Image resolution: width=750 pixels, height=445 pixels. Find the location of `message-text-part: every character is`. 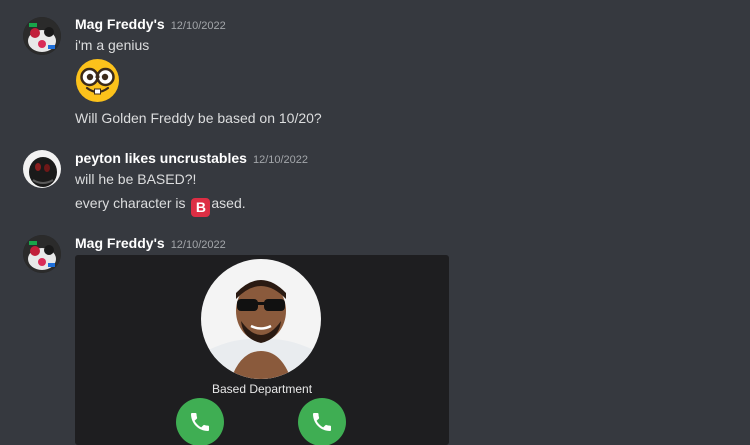

message-text-part: every character is is located at coordinates (132, 203).